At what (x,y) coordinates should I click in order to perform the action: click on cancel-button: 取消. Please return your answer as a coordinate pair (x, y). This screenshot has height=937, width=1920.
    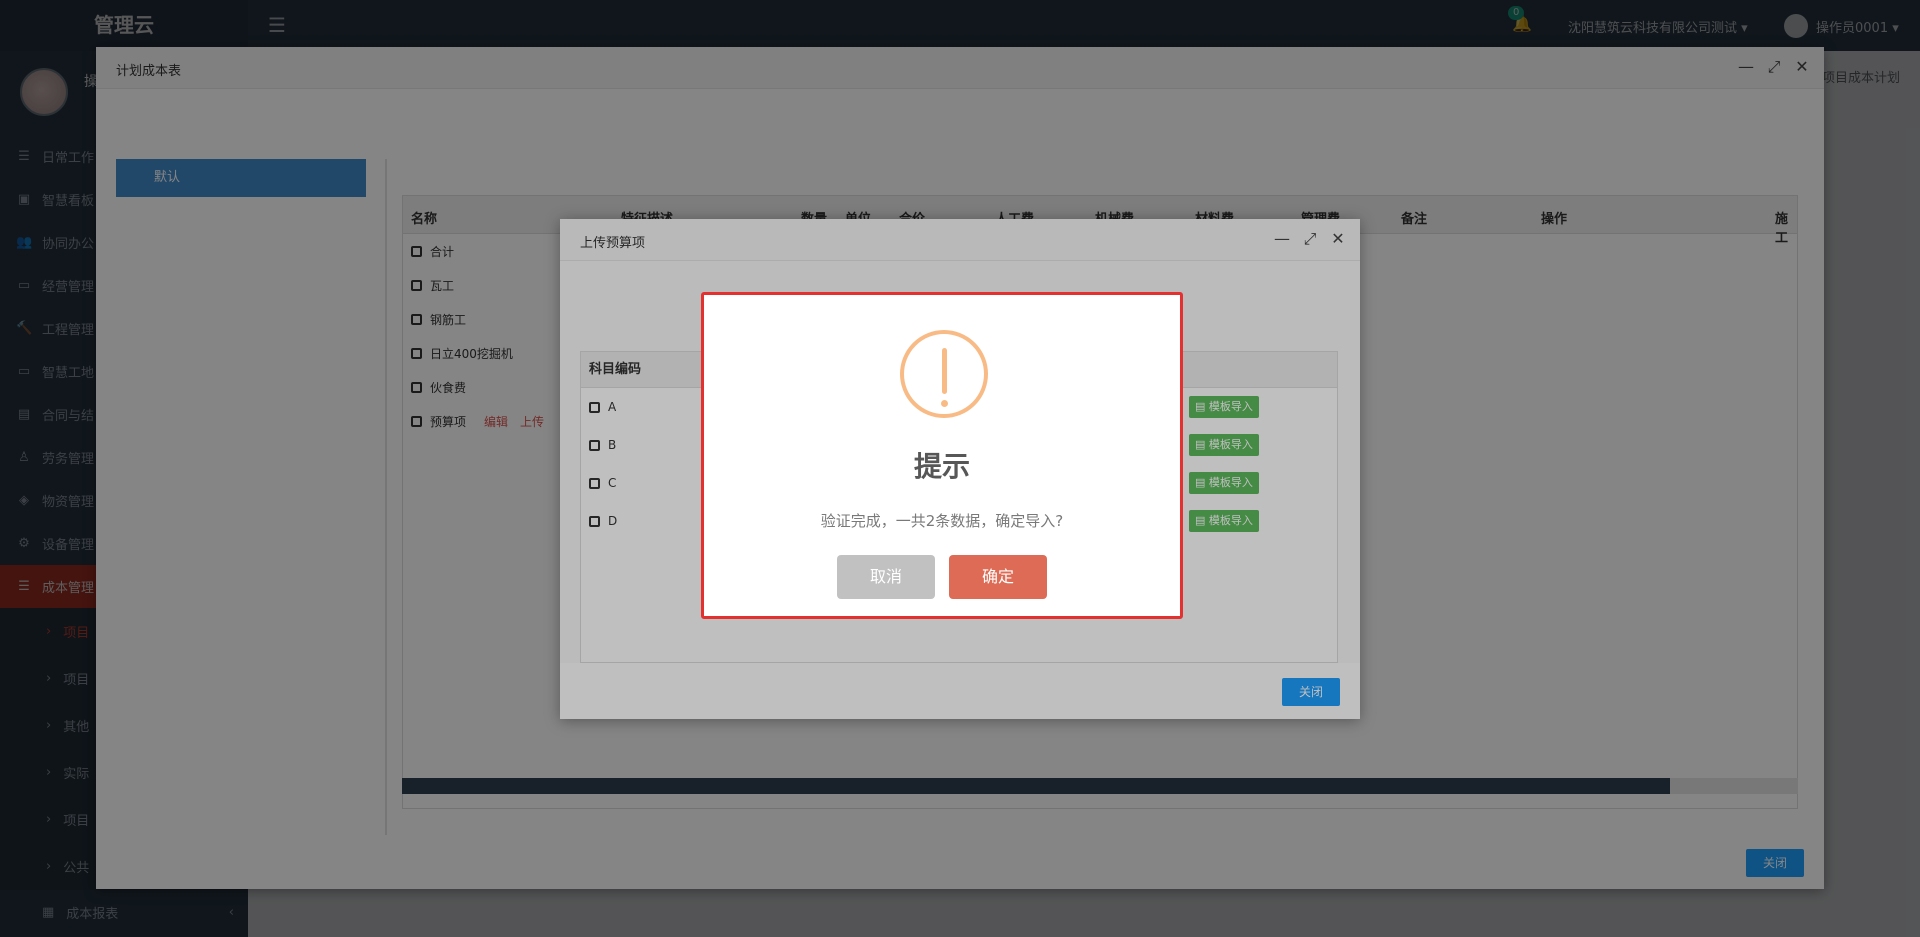
    Looking at the image, I should click on (886, 577).